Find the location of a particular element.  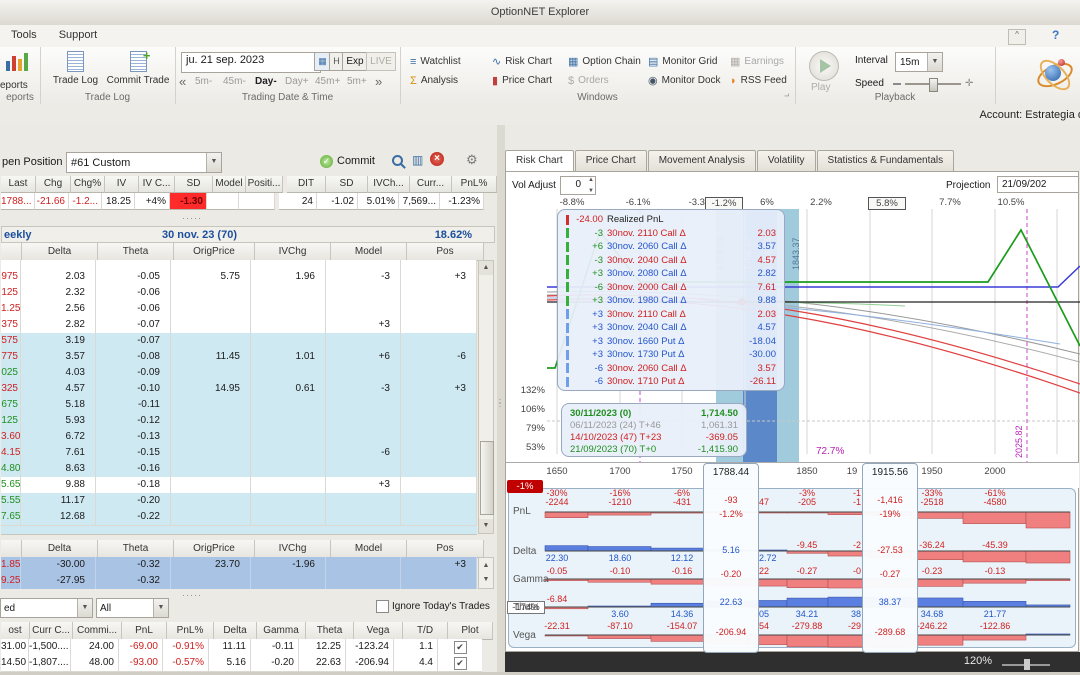

position-row: 1.85 -30.00 -0.32 23.70 -1.96 +3 is located at coordinates (239, 565).